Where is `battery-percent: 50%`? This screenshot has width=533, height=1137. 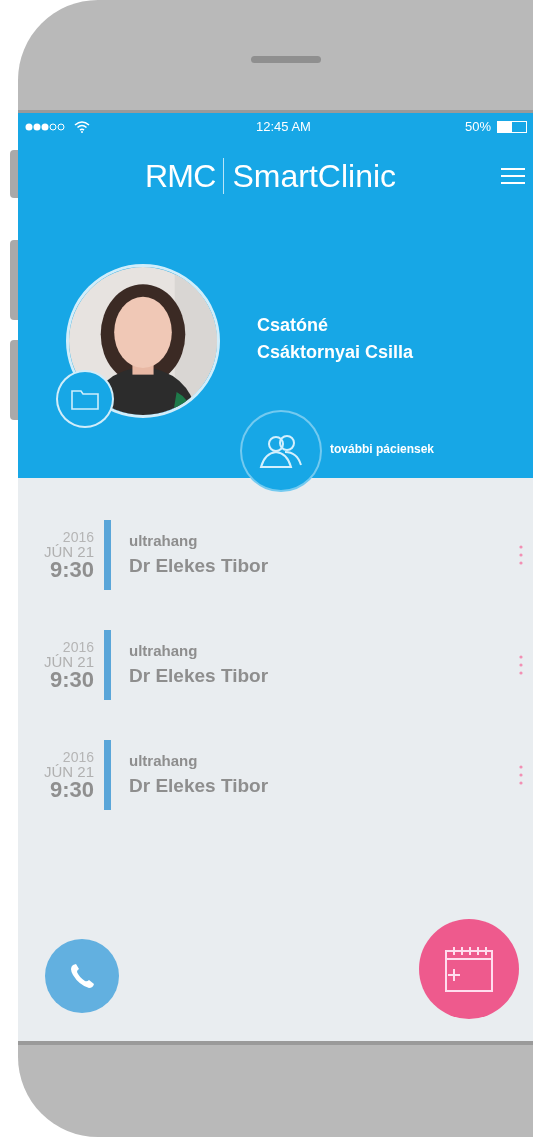 battery-percent: 50% is located at coordinates (477, 127).